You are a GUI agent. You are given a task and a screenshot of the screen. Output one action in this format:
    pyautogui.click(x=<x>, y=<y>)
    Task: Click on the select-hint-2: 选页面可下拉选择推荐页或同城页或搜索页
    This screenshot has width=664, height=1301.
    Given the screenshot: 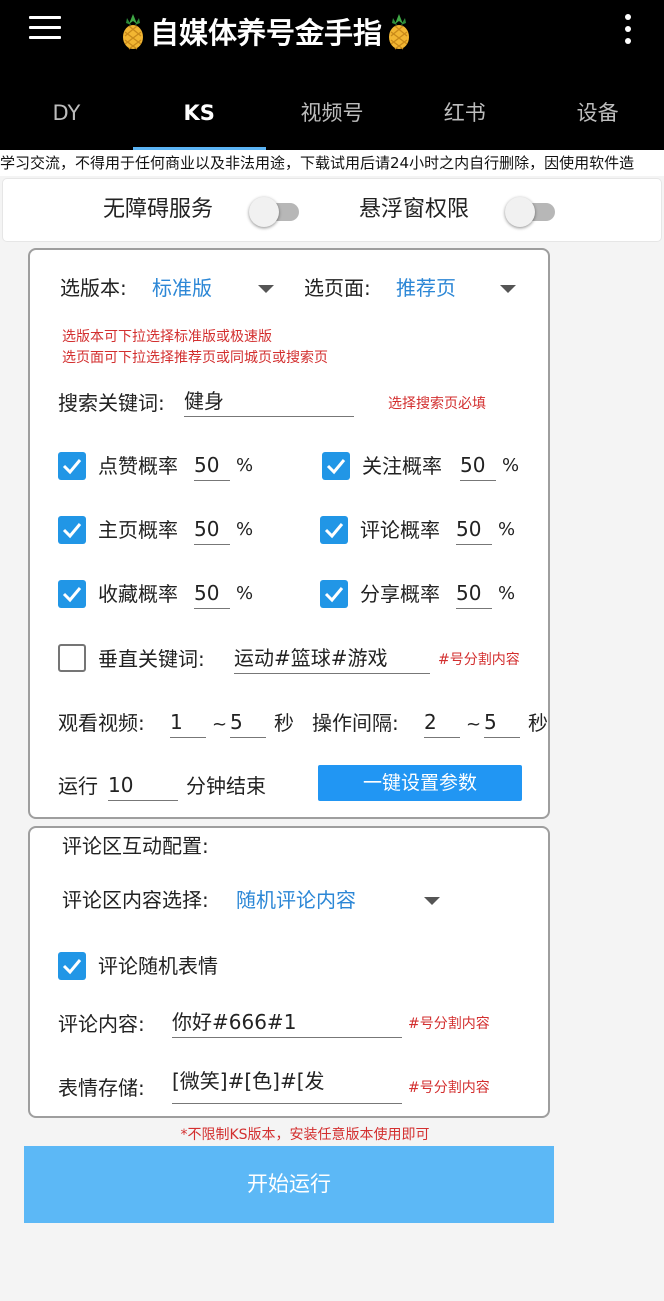 What is the action you would take?
    pyautogui.click(x=195, y=358)
    